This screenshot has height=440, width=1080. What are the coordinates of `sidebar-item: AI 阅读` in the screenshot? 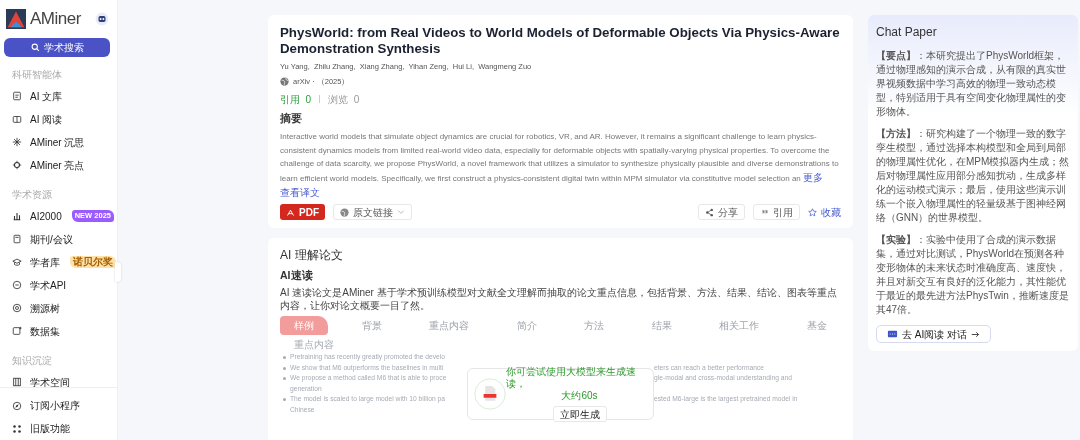 It's located at (58, 119).